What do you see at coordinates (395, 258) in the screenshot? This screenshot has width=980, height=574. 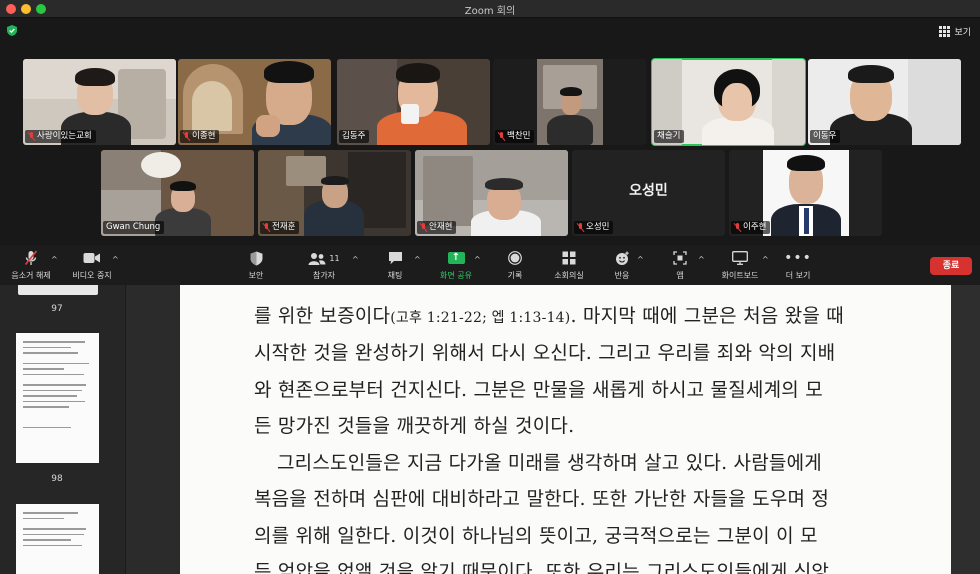 I see `chat-bubble-icon` at bounding box center [395, 258].